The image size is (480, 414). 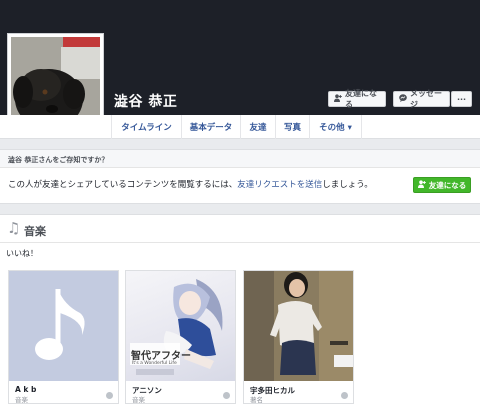 I want to click on more-options-button: ···, so click(x=461, y=99).